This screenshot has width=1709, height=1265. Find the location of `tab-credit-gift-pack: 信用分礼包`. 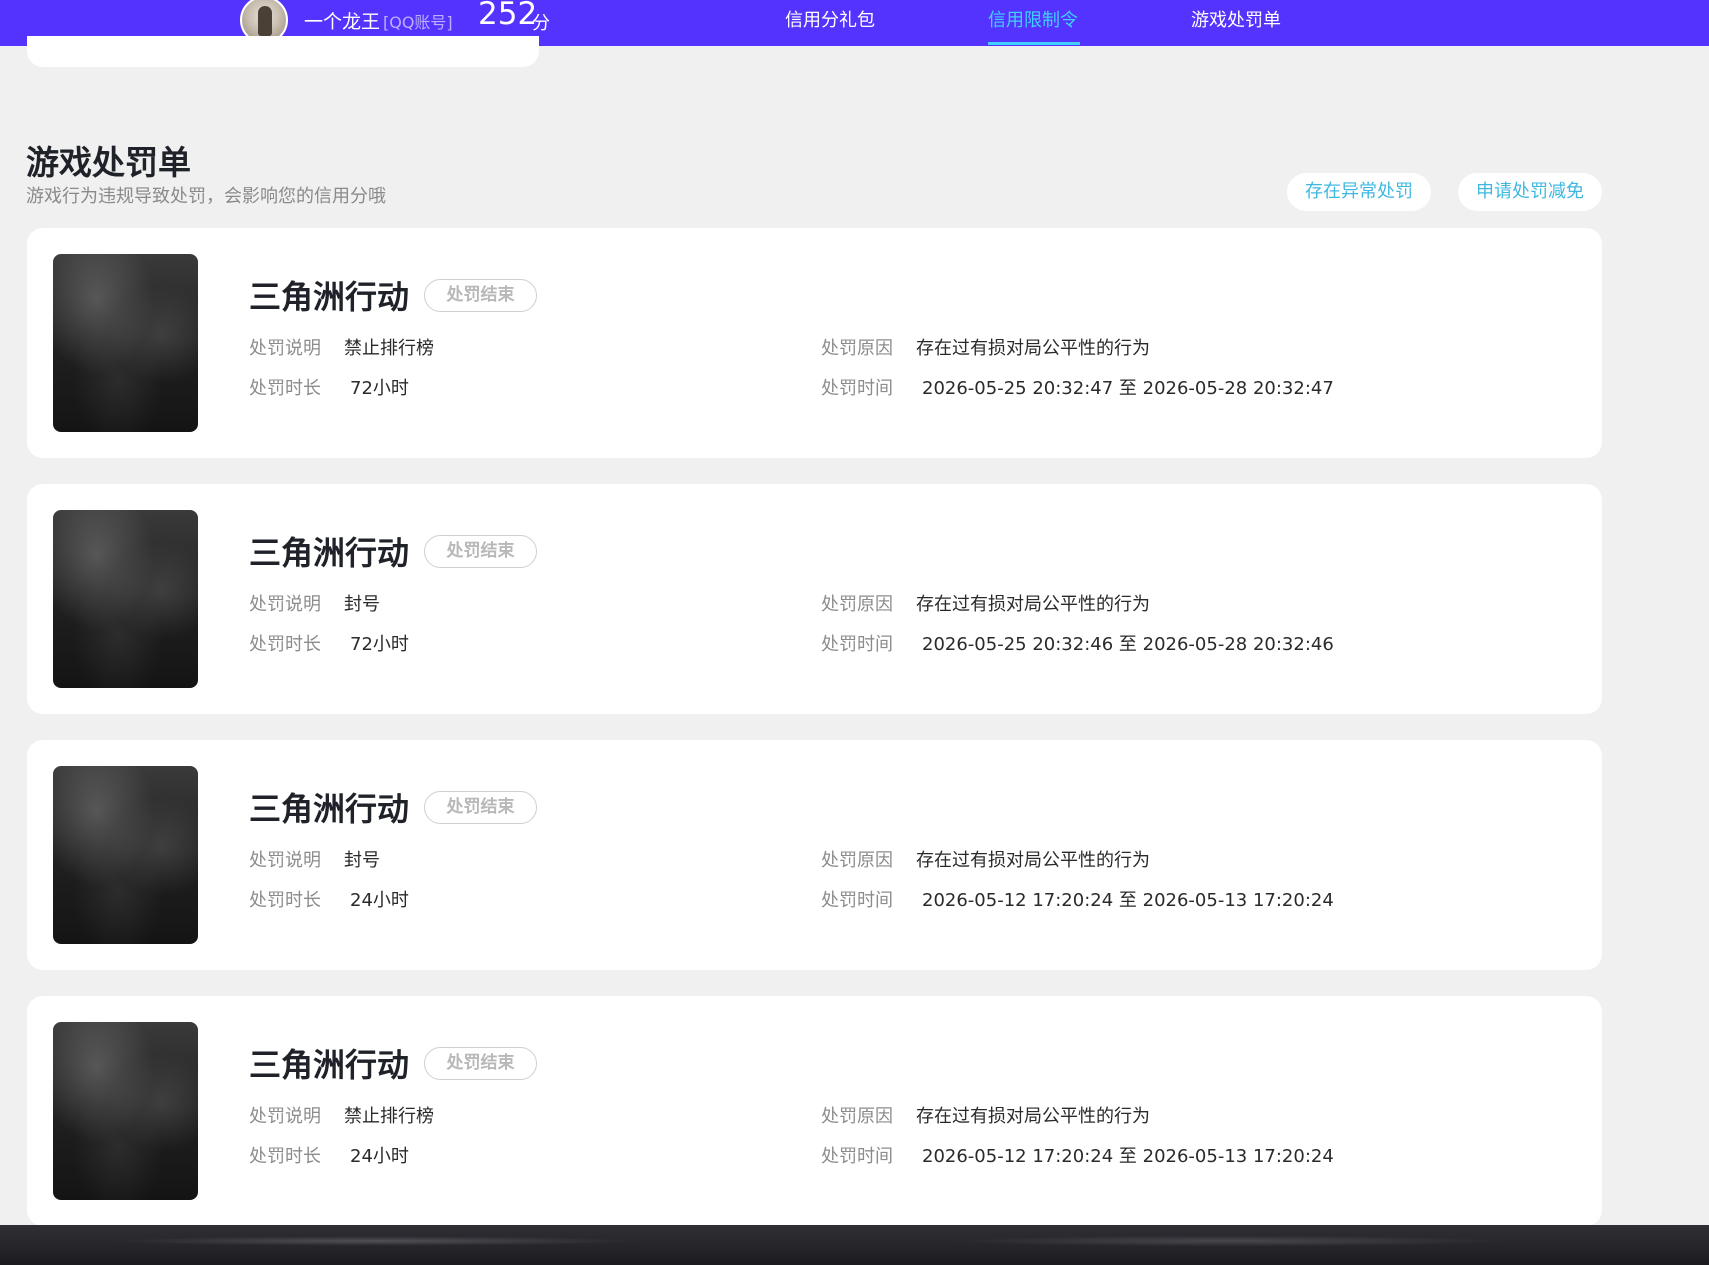

tab-credit-gift-pack: 信用分礼包 is located at coordinates (830, 19).